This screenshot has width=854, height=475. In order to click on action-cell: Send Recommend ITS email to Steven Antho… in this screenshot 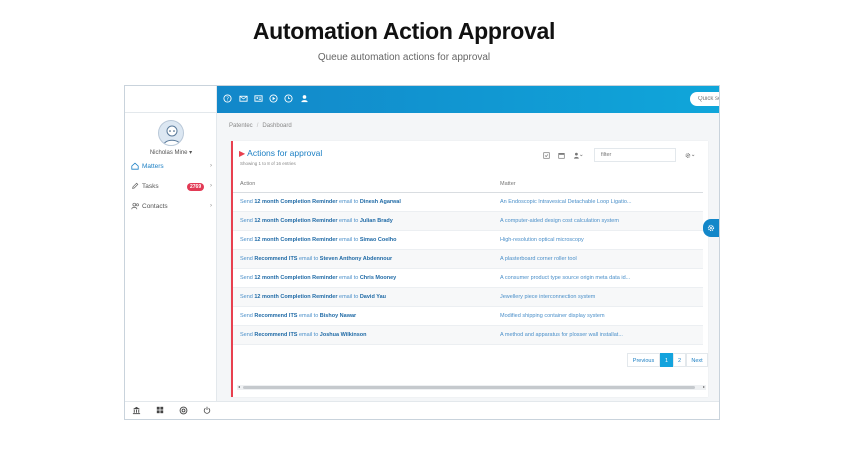, I will do `click(316, 259)`.